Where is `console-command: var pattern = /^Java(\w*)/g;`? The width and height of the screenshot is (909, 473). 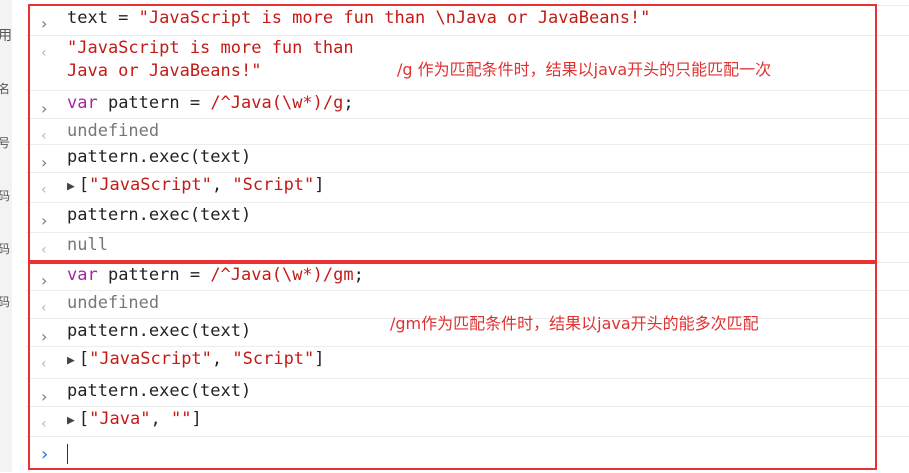
console-command: var pattern = /^Java(\w*)/g; is located at coordinates (210, 103).